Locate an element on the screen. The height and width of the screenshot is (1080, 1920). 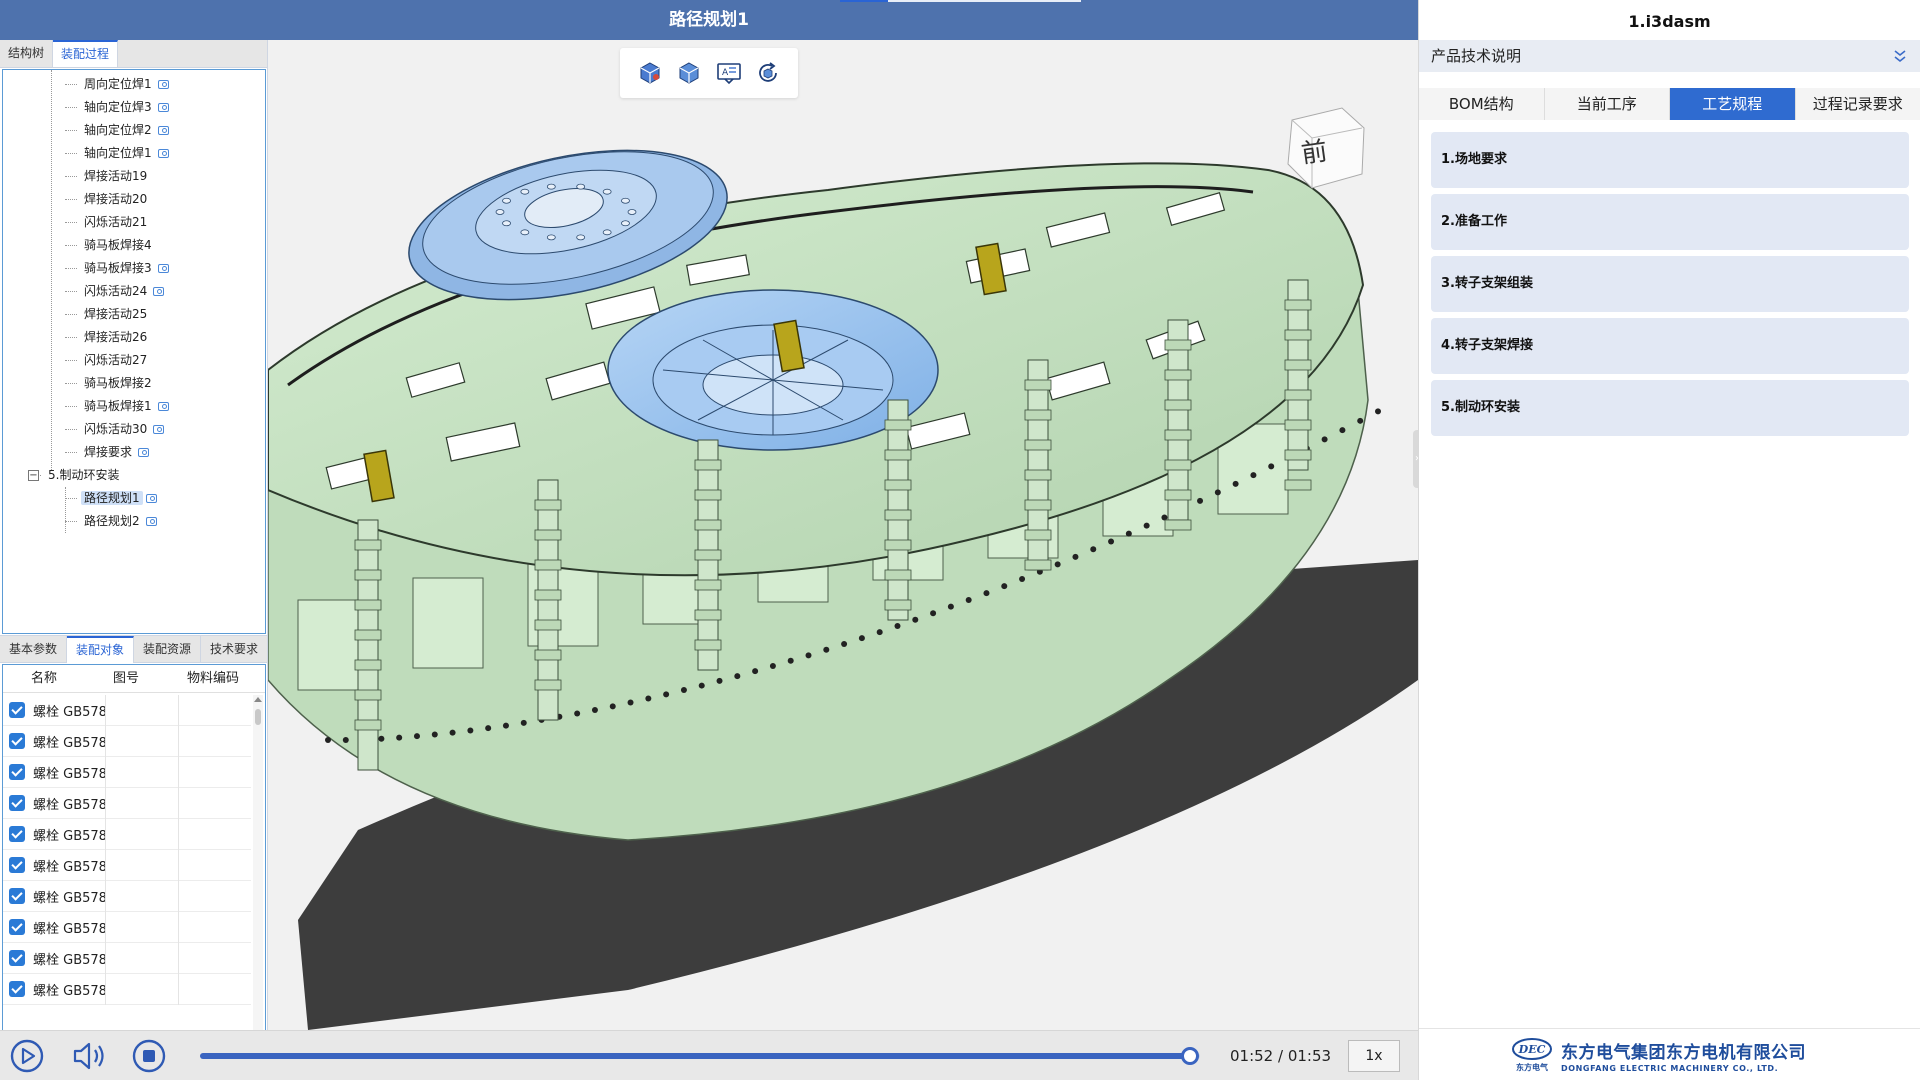
play-button is located at coordinates (27, 1056).